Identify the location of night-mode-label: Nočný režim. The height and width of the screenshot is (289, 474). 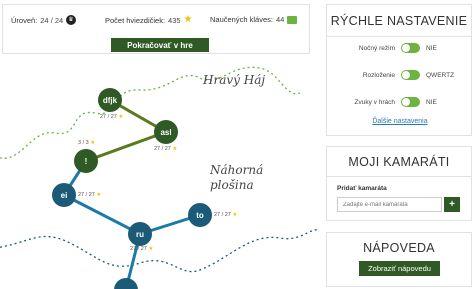
(376, 48).